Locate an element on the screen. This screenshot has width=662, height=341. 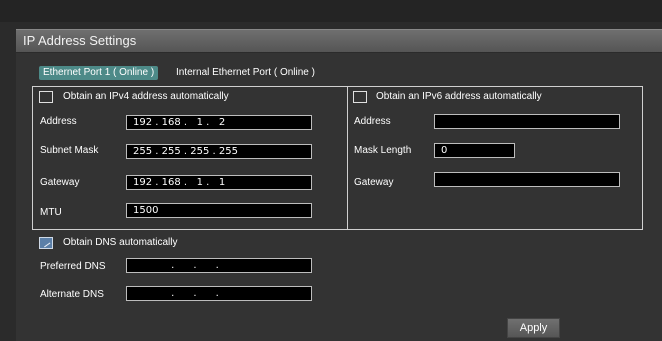
ipv4-gateway-label: Gateway is located at coordinates (60, 182).